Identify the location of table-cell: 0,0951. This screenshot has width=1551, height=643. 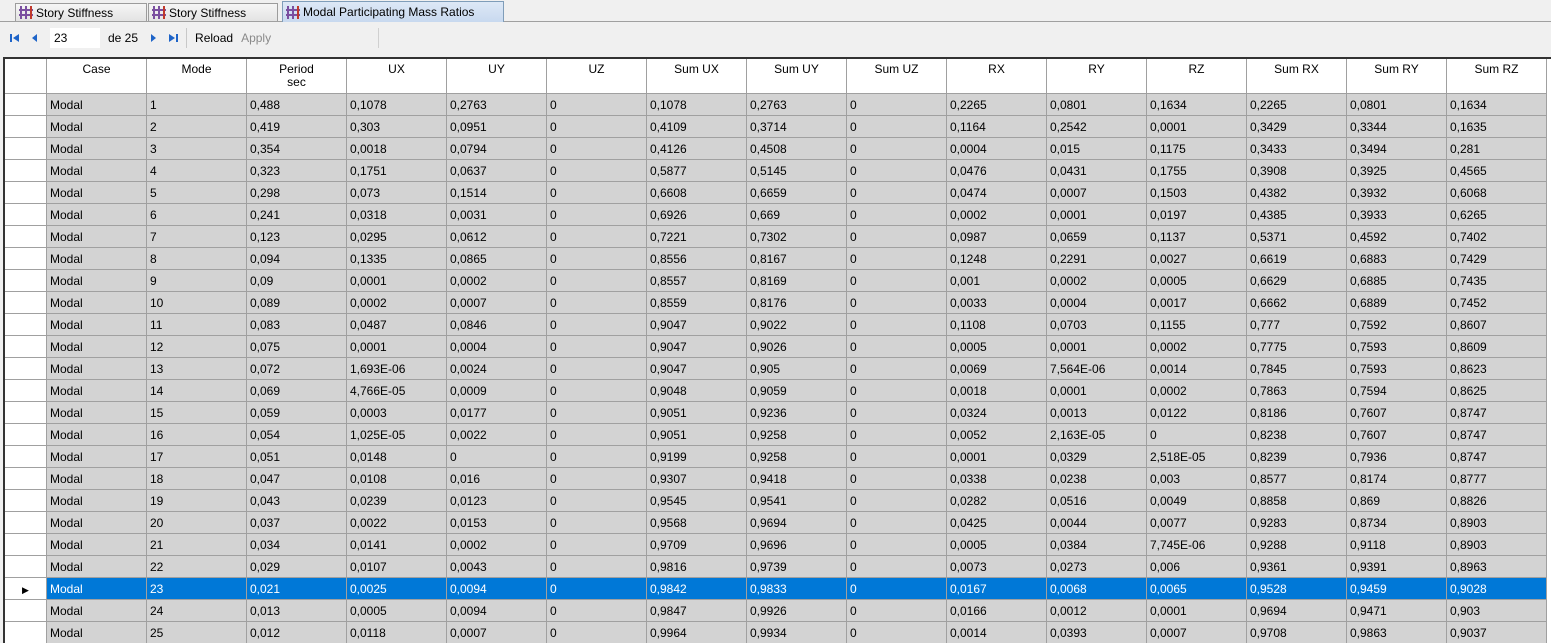
(496, 126).